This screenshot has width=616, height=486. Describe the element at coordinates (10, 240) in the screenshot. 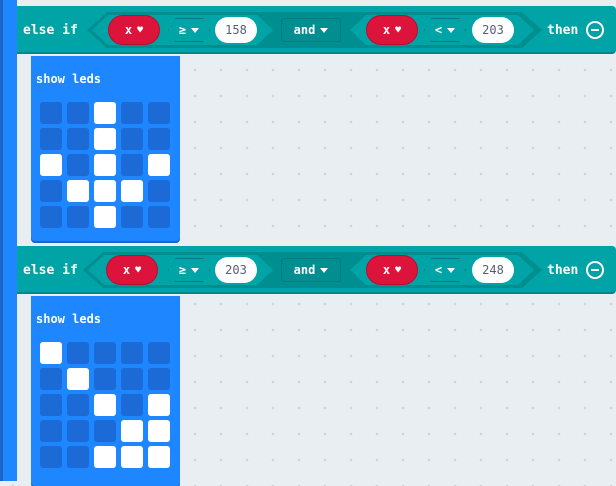

I see `loop-spine` at that location.